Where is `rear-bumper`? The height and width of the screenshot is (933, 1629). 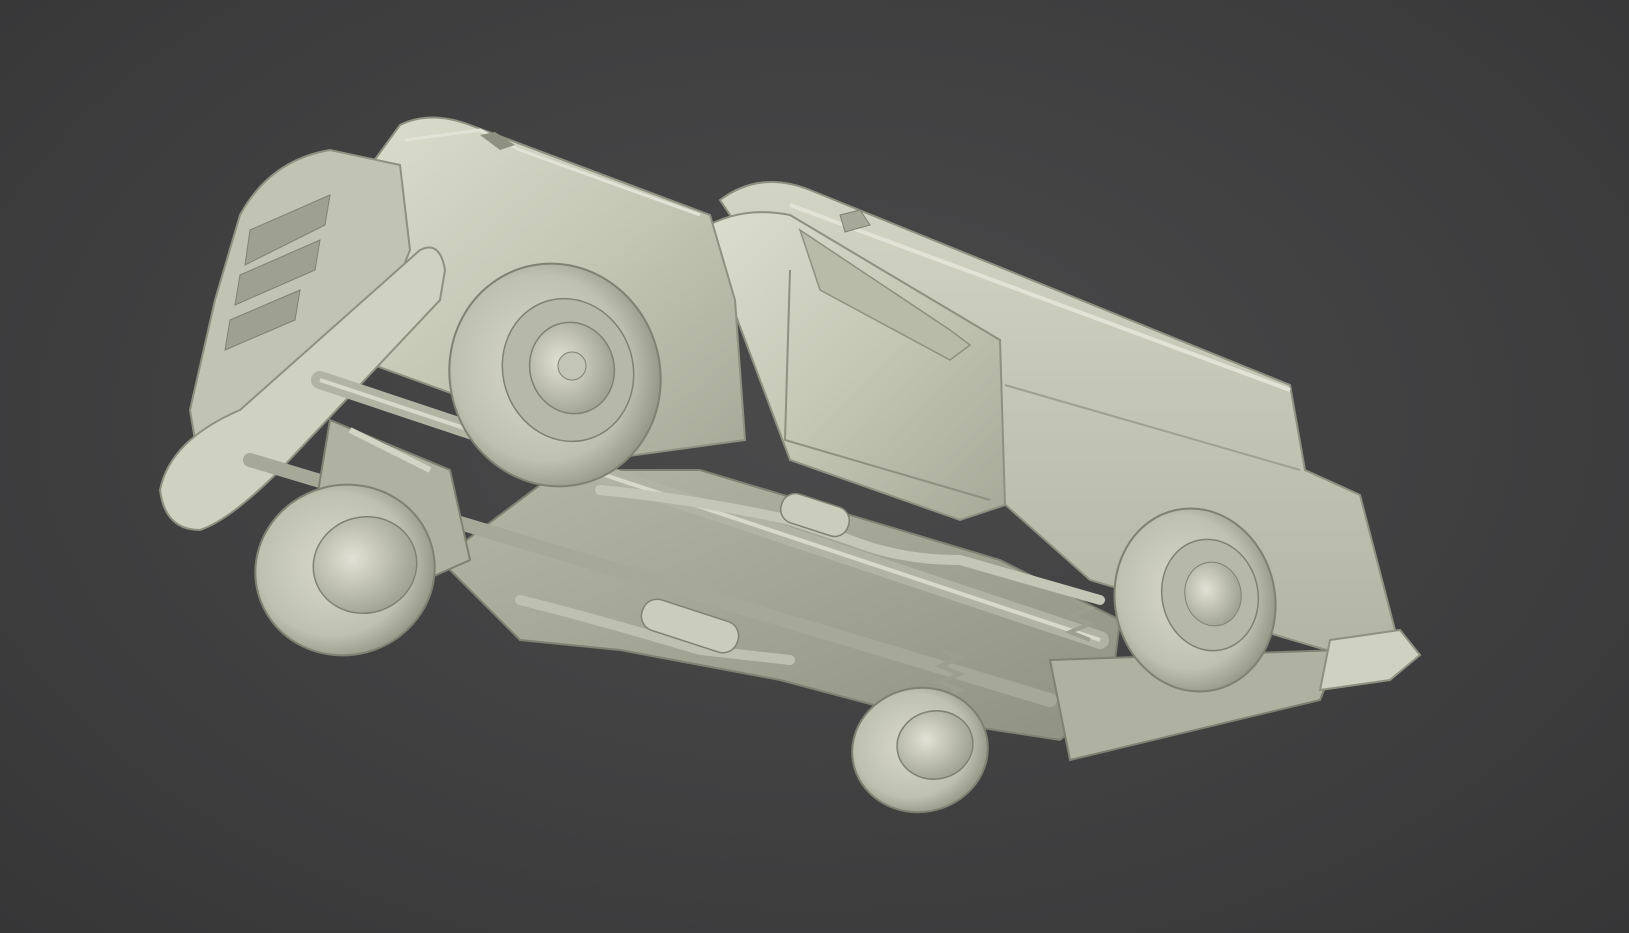 rear-bumper is located at coordinates (1370, 660).